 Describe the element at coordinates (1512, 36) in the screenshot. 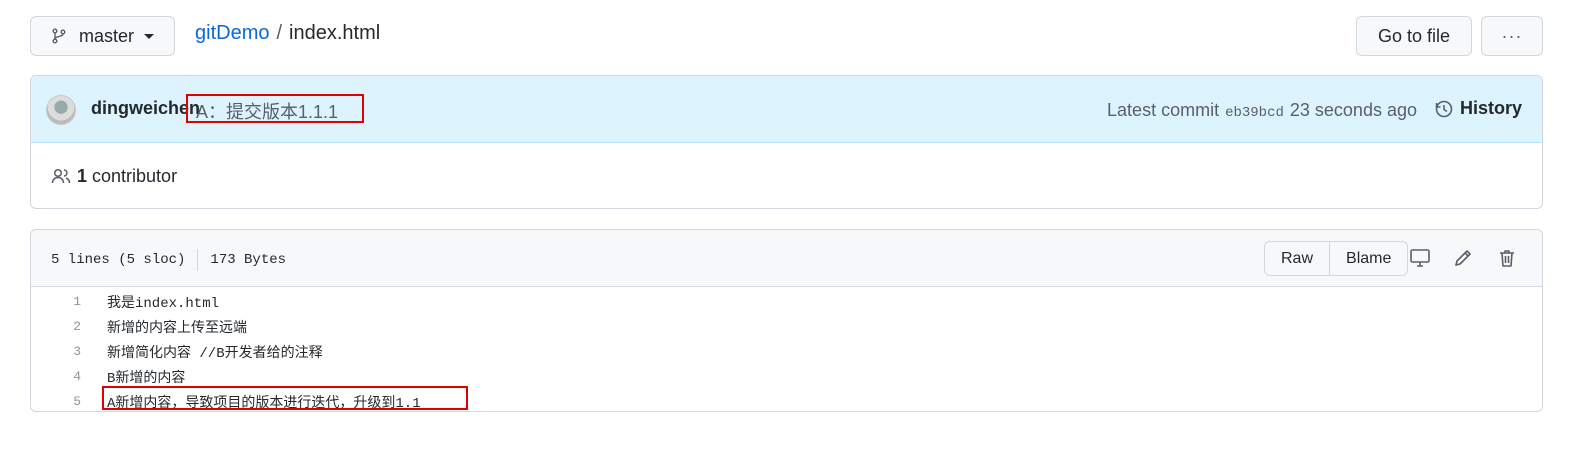

I see `more-options-button: ···` at that location.